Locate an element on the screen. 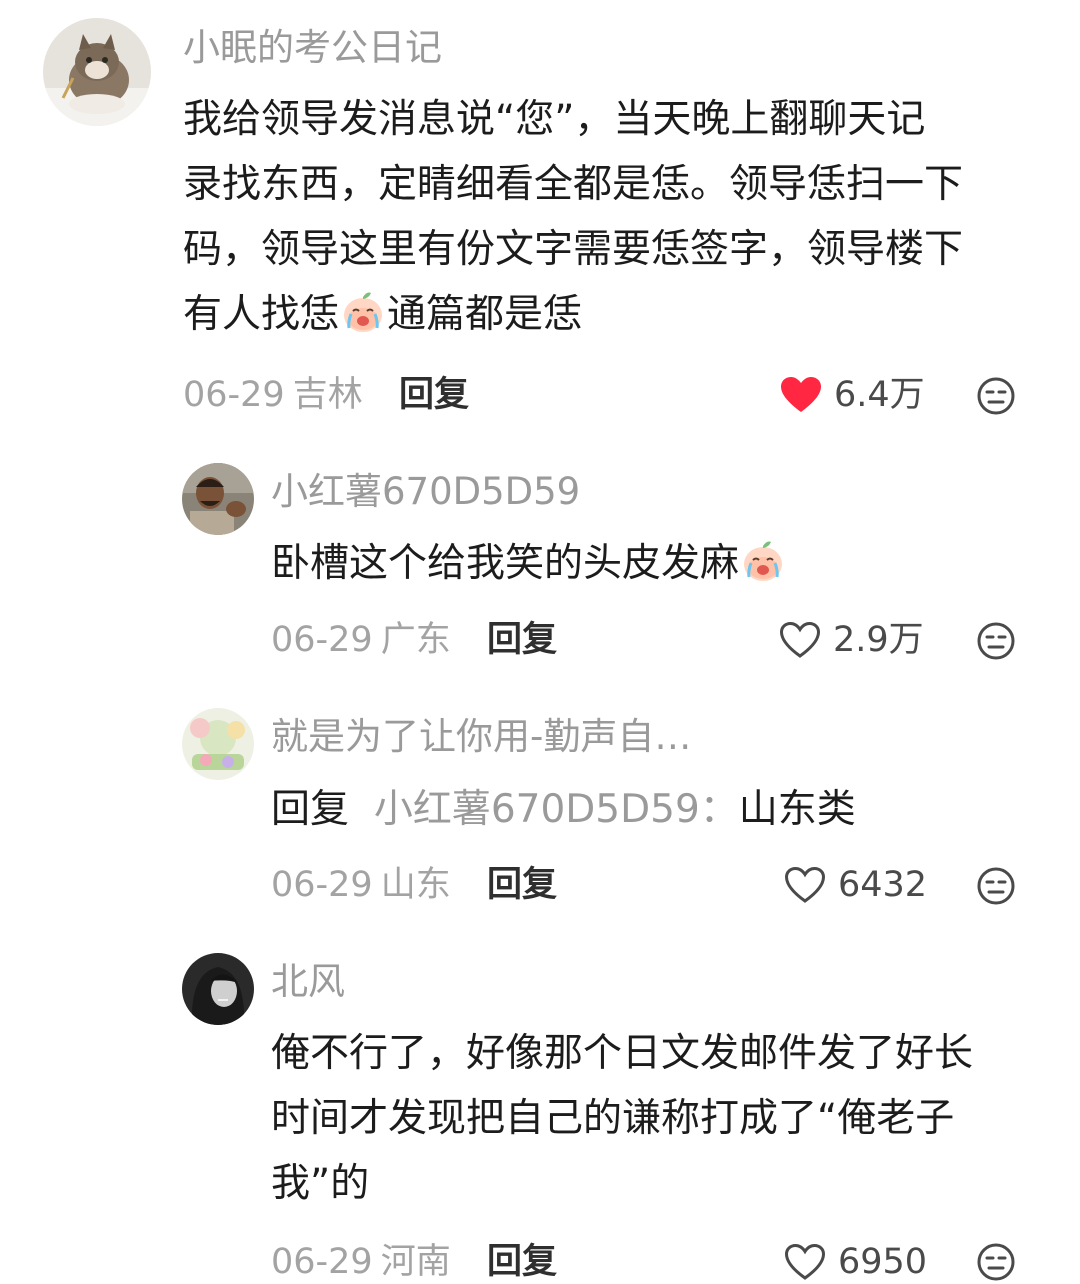 This screenshot has height=1284, width=1080. comment-line: 俺不行了，好像那个日文发邮件发了好长 is located at coordinates (622, 1053).